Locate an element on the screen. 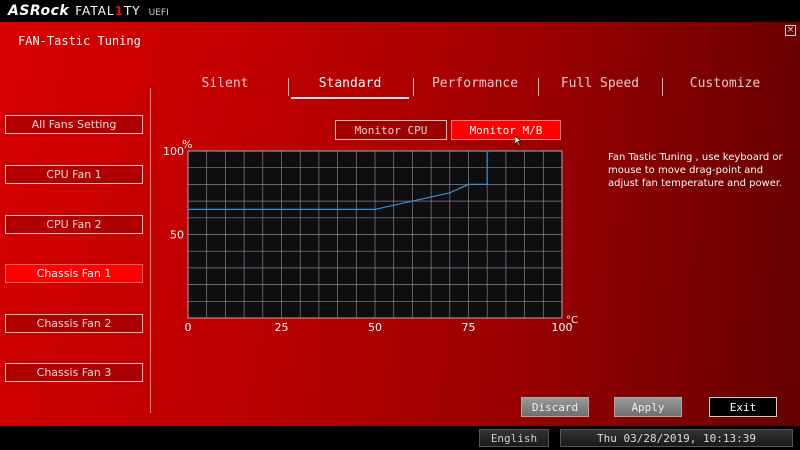  x-tick-label: 50 is located at coordinates (375, 327).